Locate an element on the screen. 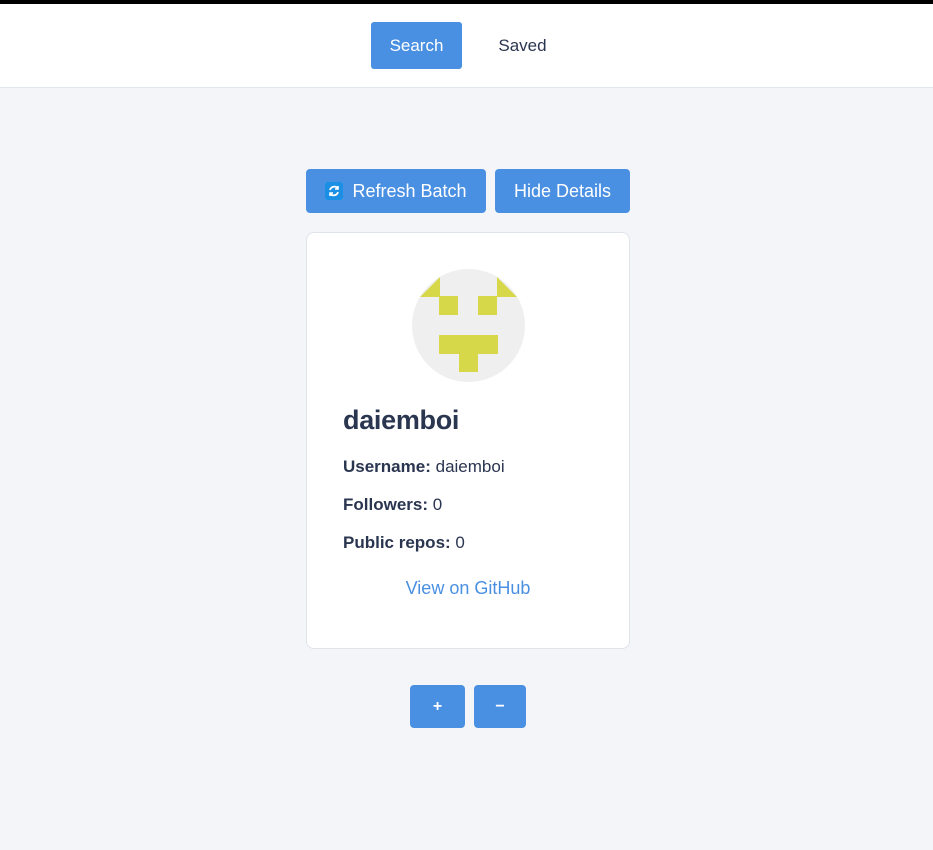 The height and width of the screenshot is (850, 933). top-navigation: Search Saved is located at coordinates (466, 46).